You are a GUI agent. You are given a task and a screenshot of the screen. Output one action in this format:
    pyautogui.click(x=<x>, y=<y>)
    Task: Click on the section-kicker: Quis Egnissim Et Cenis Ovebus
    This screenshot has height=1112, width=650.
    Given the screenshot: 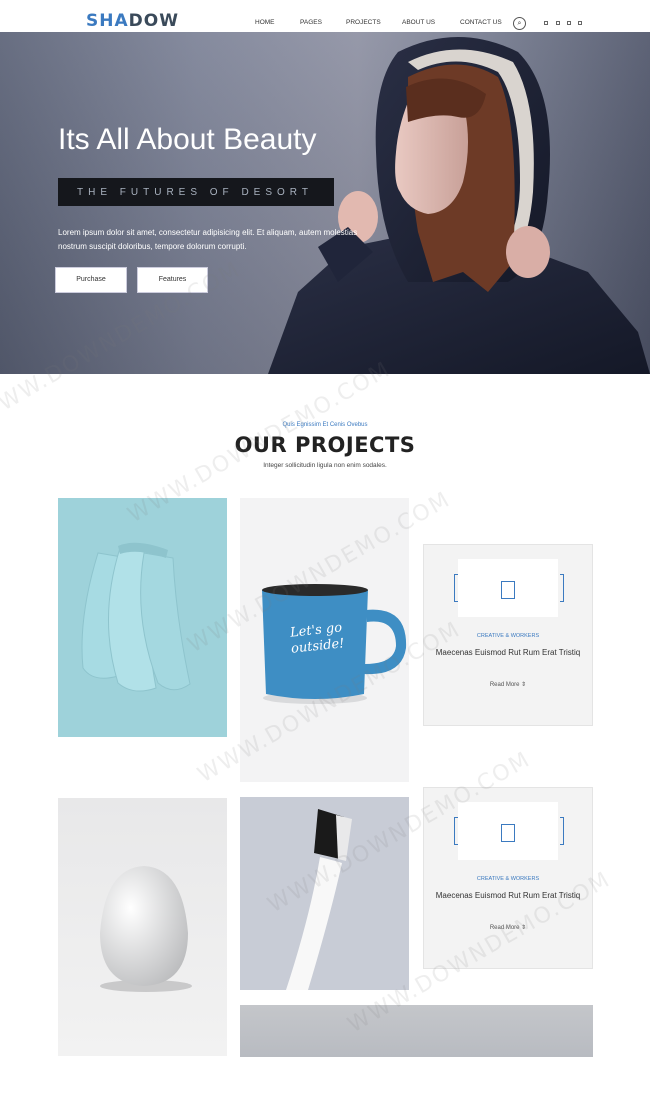 What is the action you would take?
    pyautogui.click(x=325, y=425)
    